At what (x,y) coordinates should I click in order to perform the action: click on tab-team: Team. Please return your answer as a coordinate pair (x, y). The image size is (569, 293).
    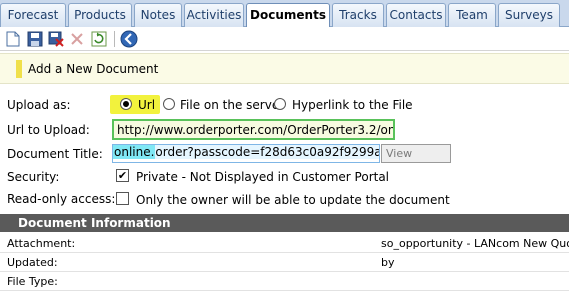
    Looking at the image, I should click on (472, 15).